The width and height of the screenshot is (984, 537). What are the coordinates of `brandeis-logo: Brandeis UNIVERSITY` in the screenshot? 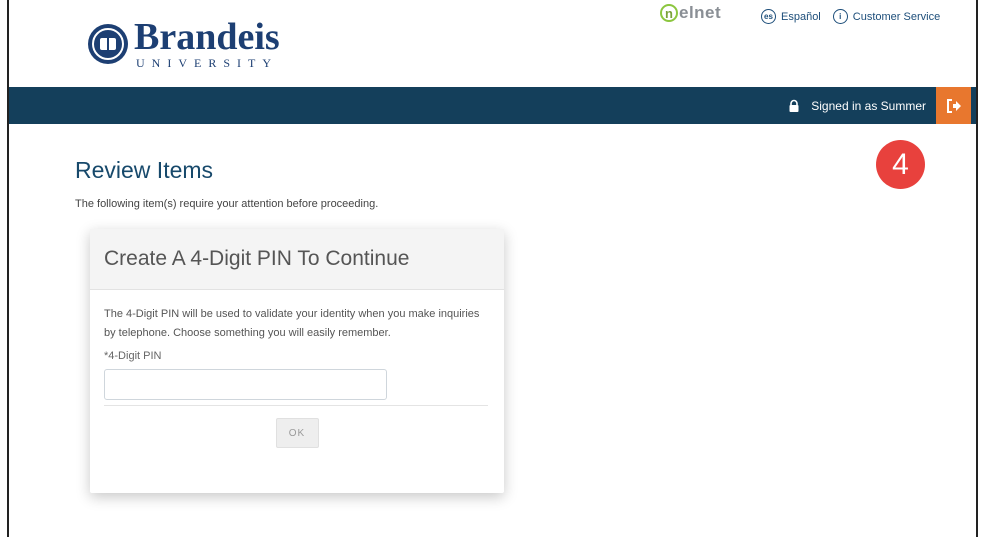 It's located at (184, 43).